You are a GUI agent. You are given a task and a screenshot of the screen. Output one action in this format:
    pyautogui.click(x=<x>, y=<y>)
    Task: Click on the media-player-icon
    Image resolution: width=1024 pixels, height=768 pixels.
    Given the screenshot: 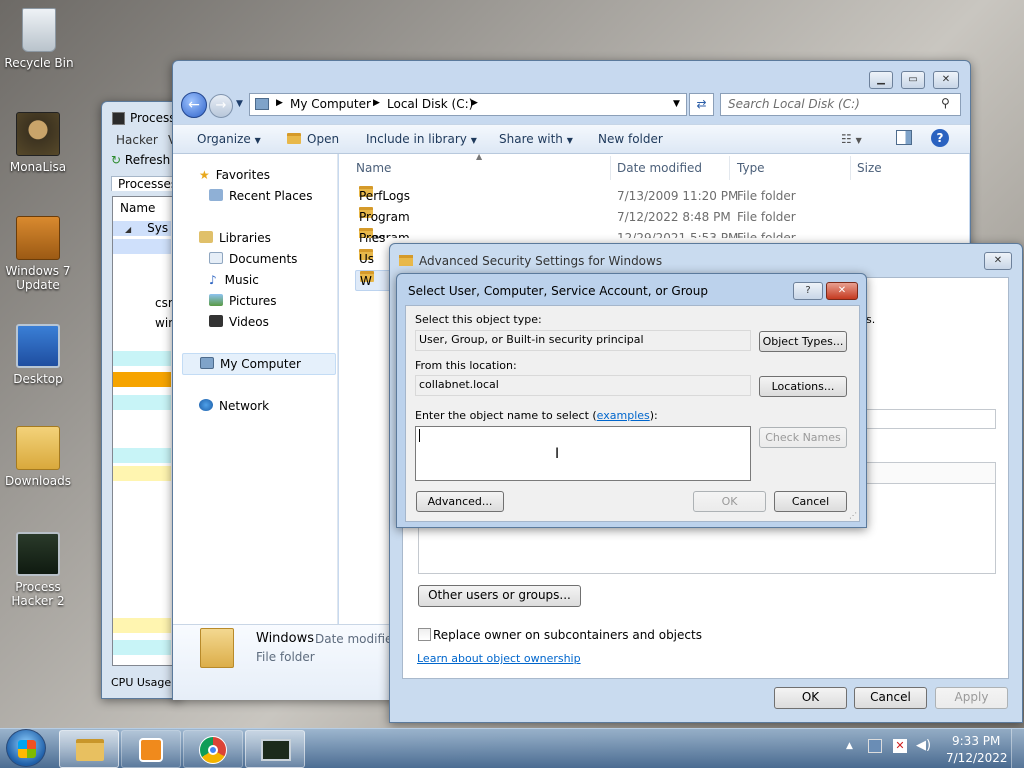 What is the action you would take?
    pyautogui.click(x=151, y=750)
    